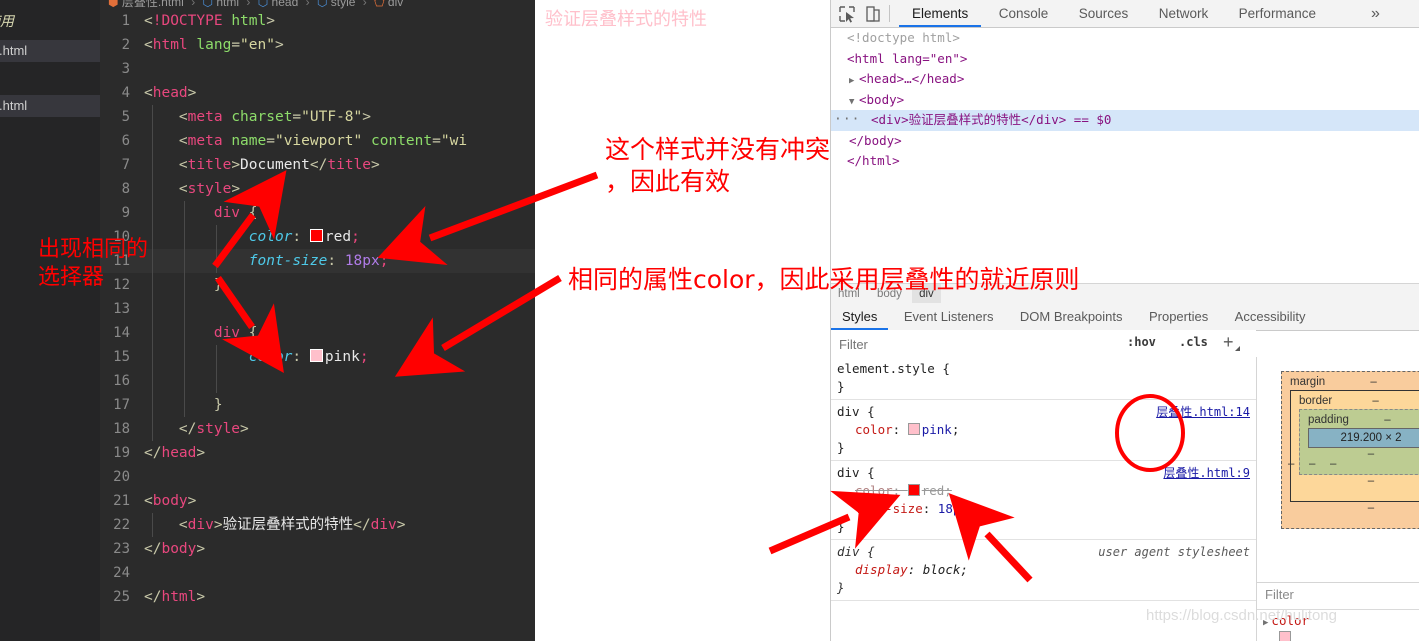 Image resolution: width=1419 pixels, height=641 pixels. Describe the element at coordinates (1206, 473) in the screenshot. I see `rule-source-link: 层叠性.html:9` at that location.